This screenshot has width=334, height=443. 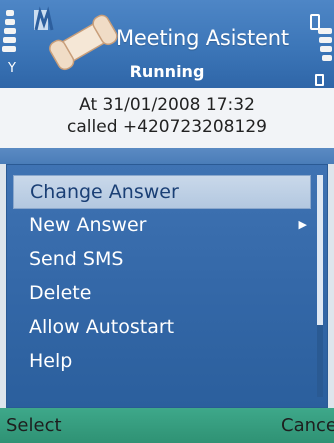 What do you see at coordinates (51, 361) in the screenshot?
I see `menu-item-label: Help` at bounding box center [51, 361].